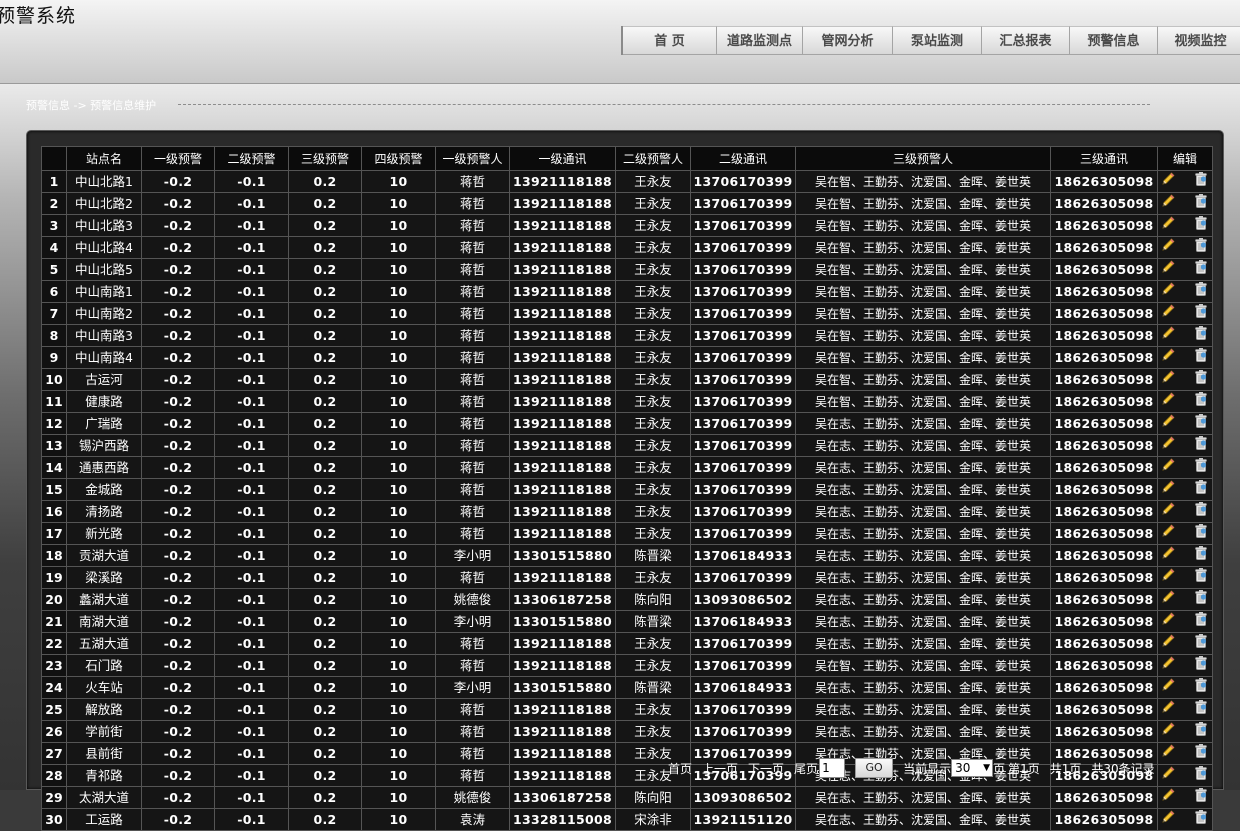  What do you see at coordinates (670, 40) in the screenshot?
I see `nav-item-0: 首 页` at bounding box center [670, 40].